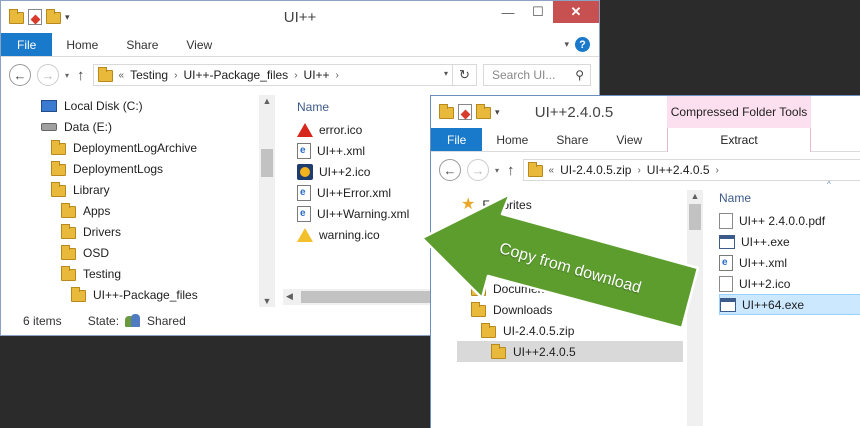 The height and width of the screenshot is (428, 860). I want to click on state-label: State:, so click(103, 321).